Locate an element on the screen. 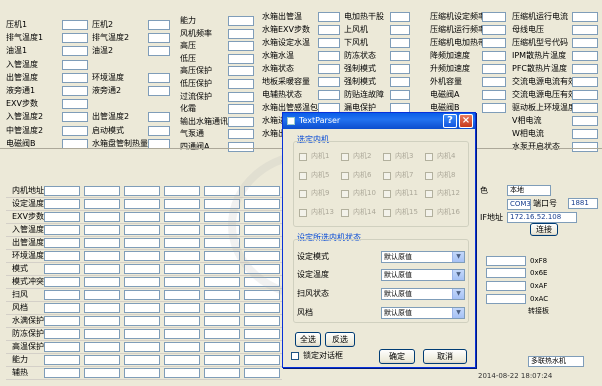 Image resolution: width=602 pixels, height=386 pixels. checkbox-label: 内机4 is located at coordinates (446, 156).